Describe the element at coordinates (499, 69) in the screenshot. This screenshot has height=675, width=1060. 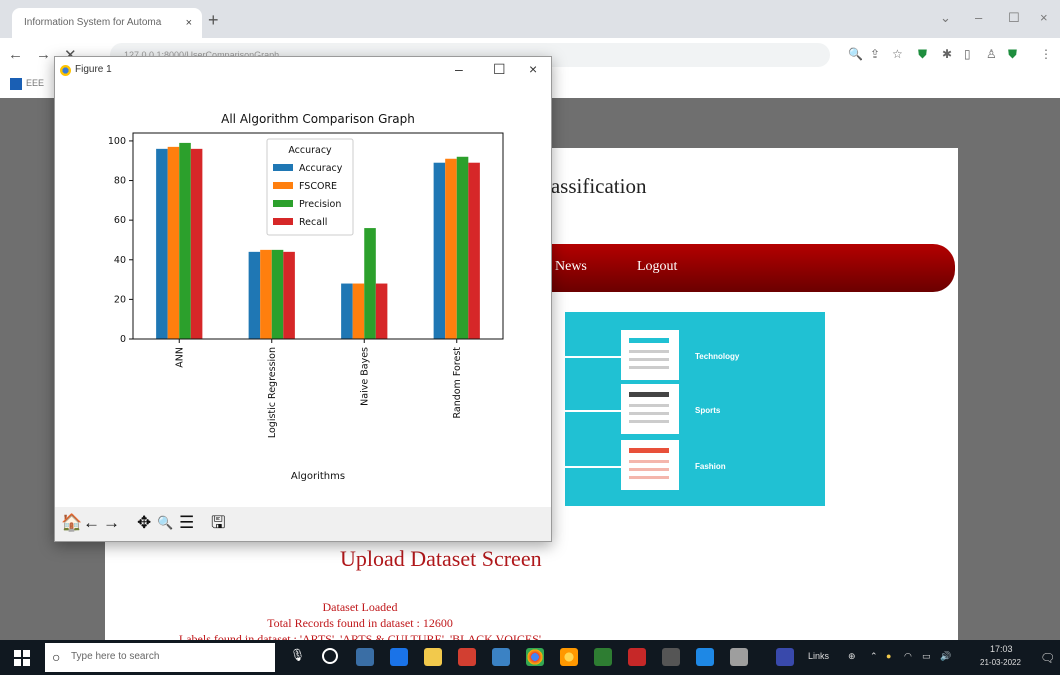
I see `figure-maximize-icon: ☐` at that location.